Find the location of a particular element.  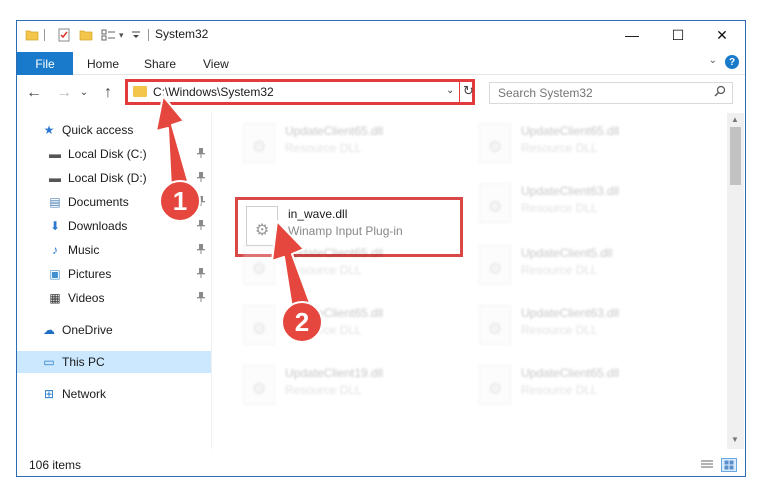

tab-share: Share is located at coordinates (160, 63).